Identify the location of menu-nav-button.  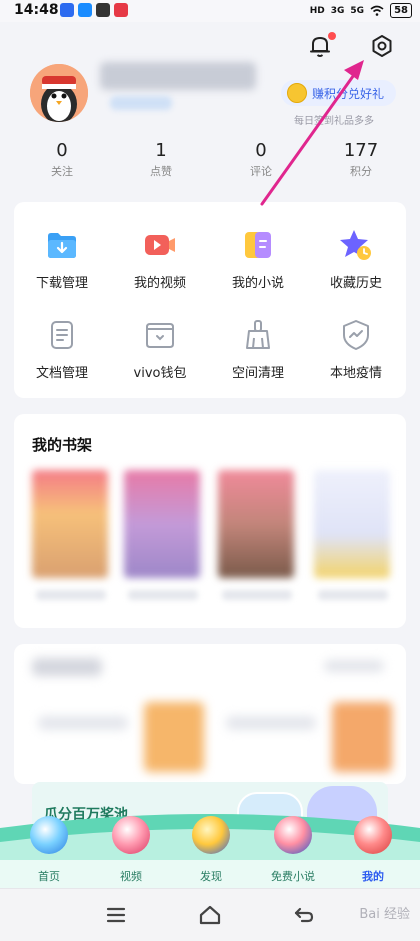
(116, 915).